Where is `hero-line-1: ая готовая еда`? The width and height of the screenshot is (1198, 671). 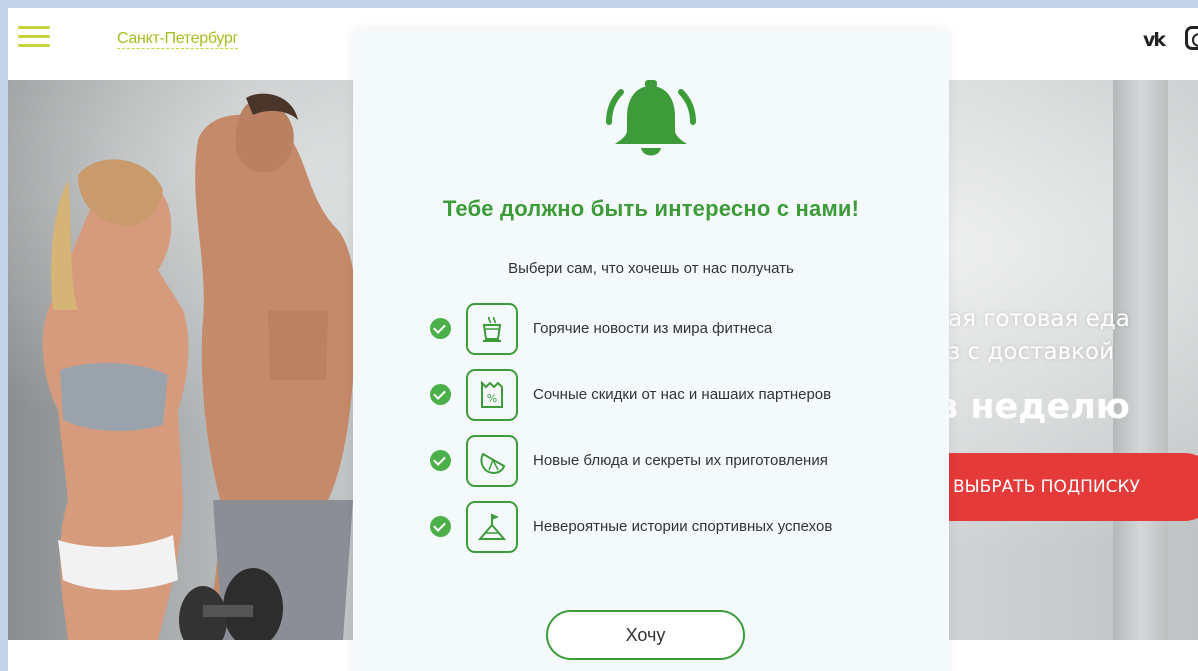
hero-line-1: ая готовая еда is located at coordinates (1039, 319).